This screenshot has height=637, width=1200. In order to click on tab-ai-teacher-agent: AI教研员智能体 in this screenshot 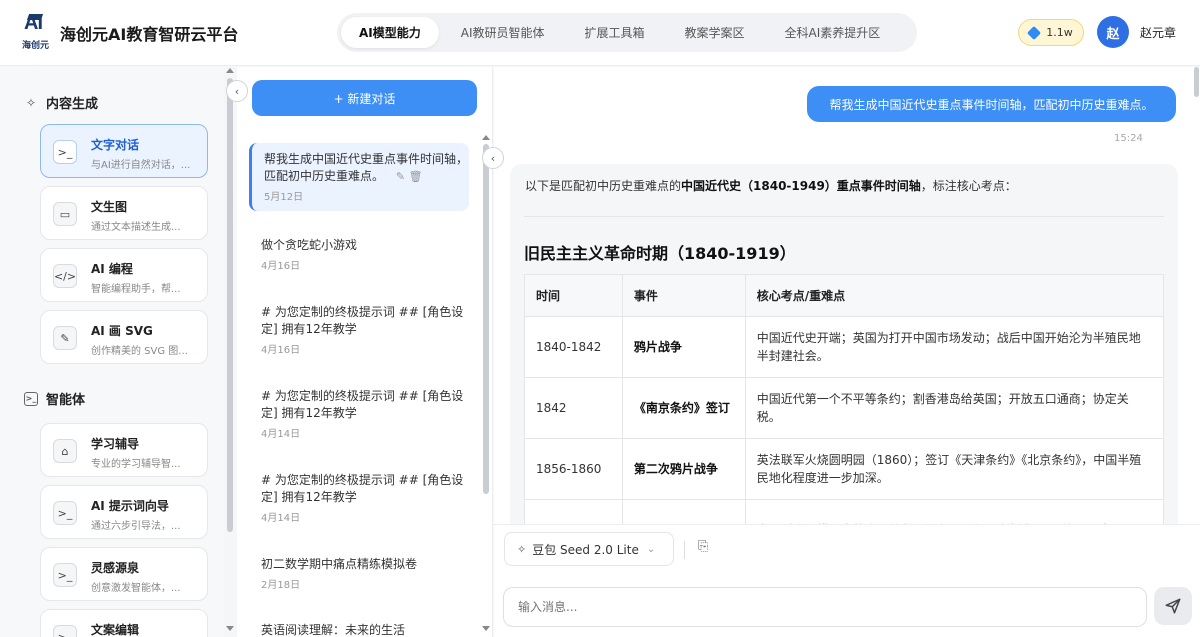, I will do `click(503, 32)`.